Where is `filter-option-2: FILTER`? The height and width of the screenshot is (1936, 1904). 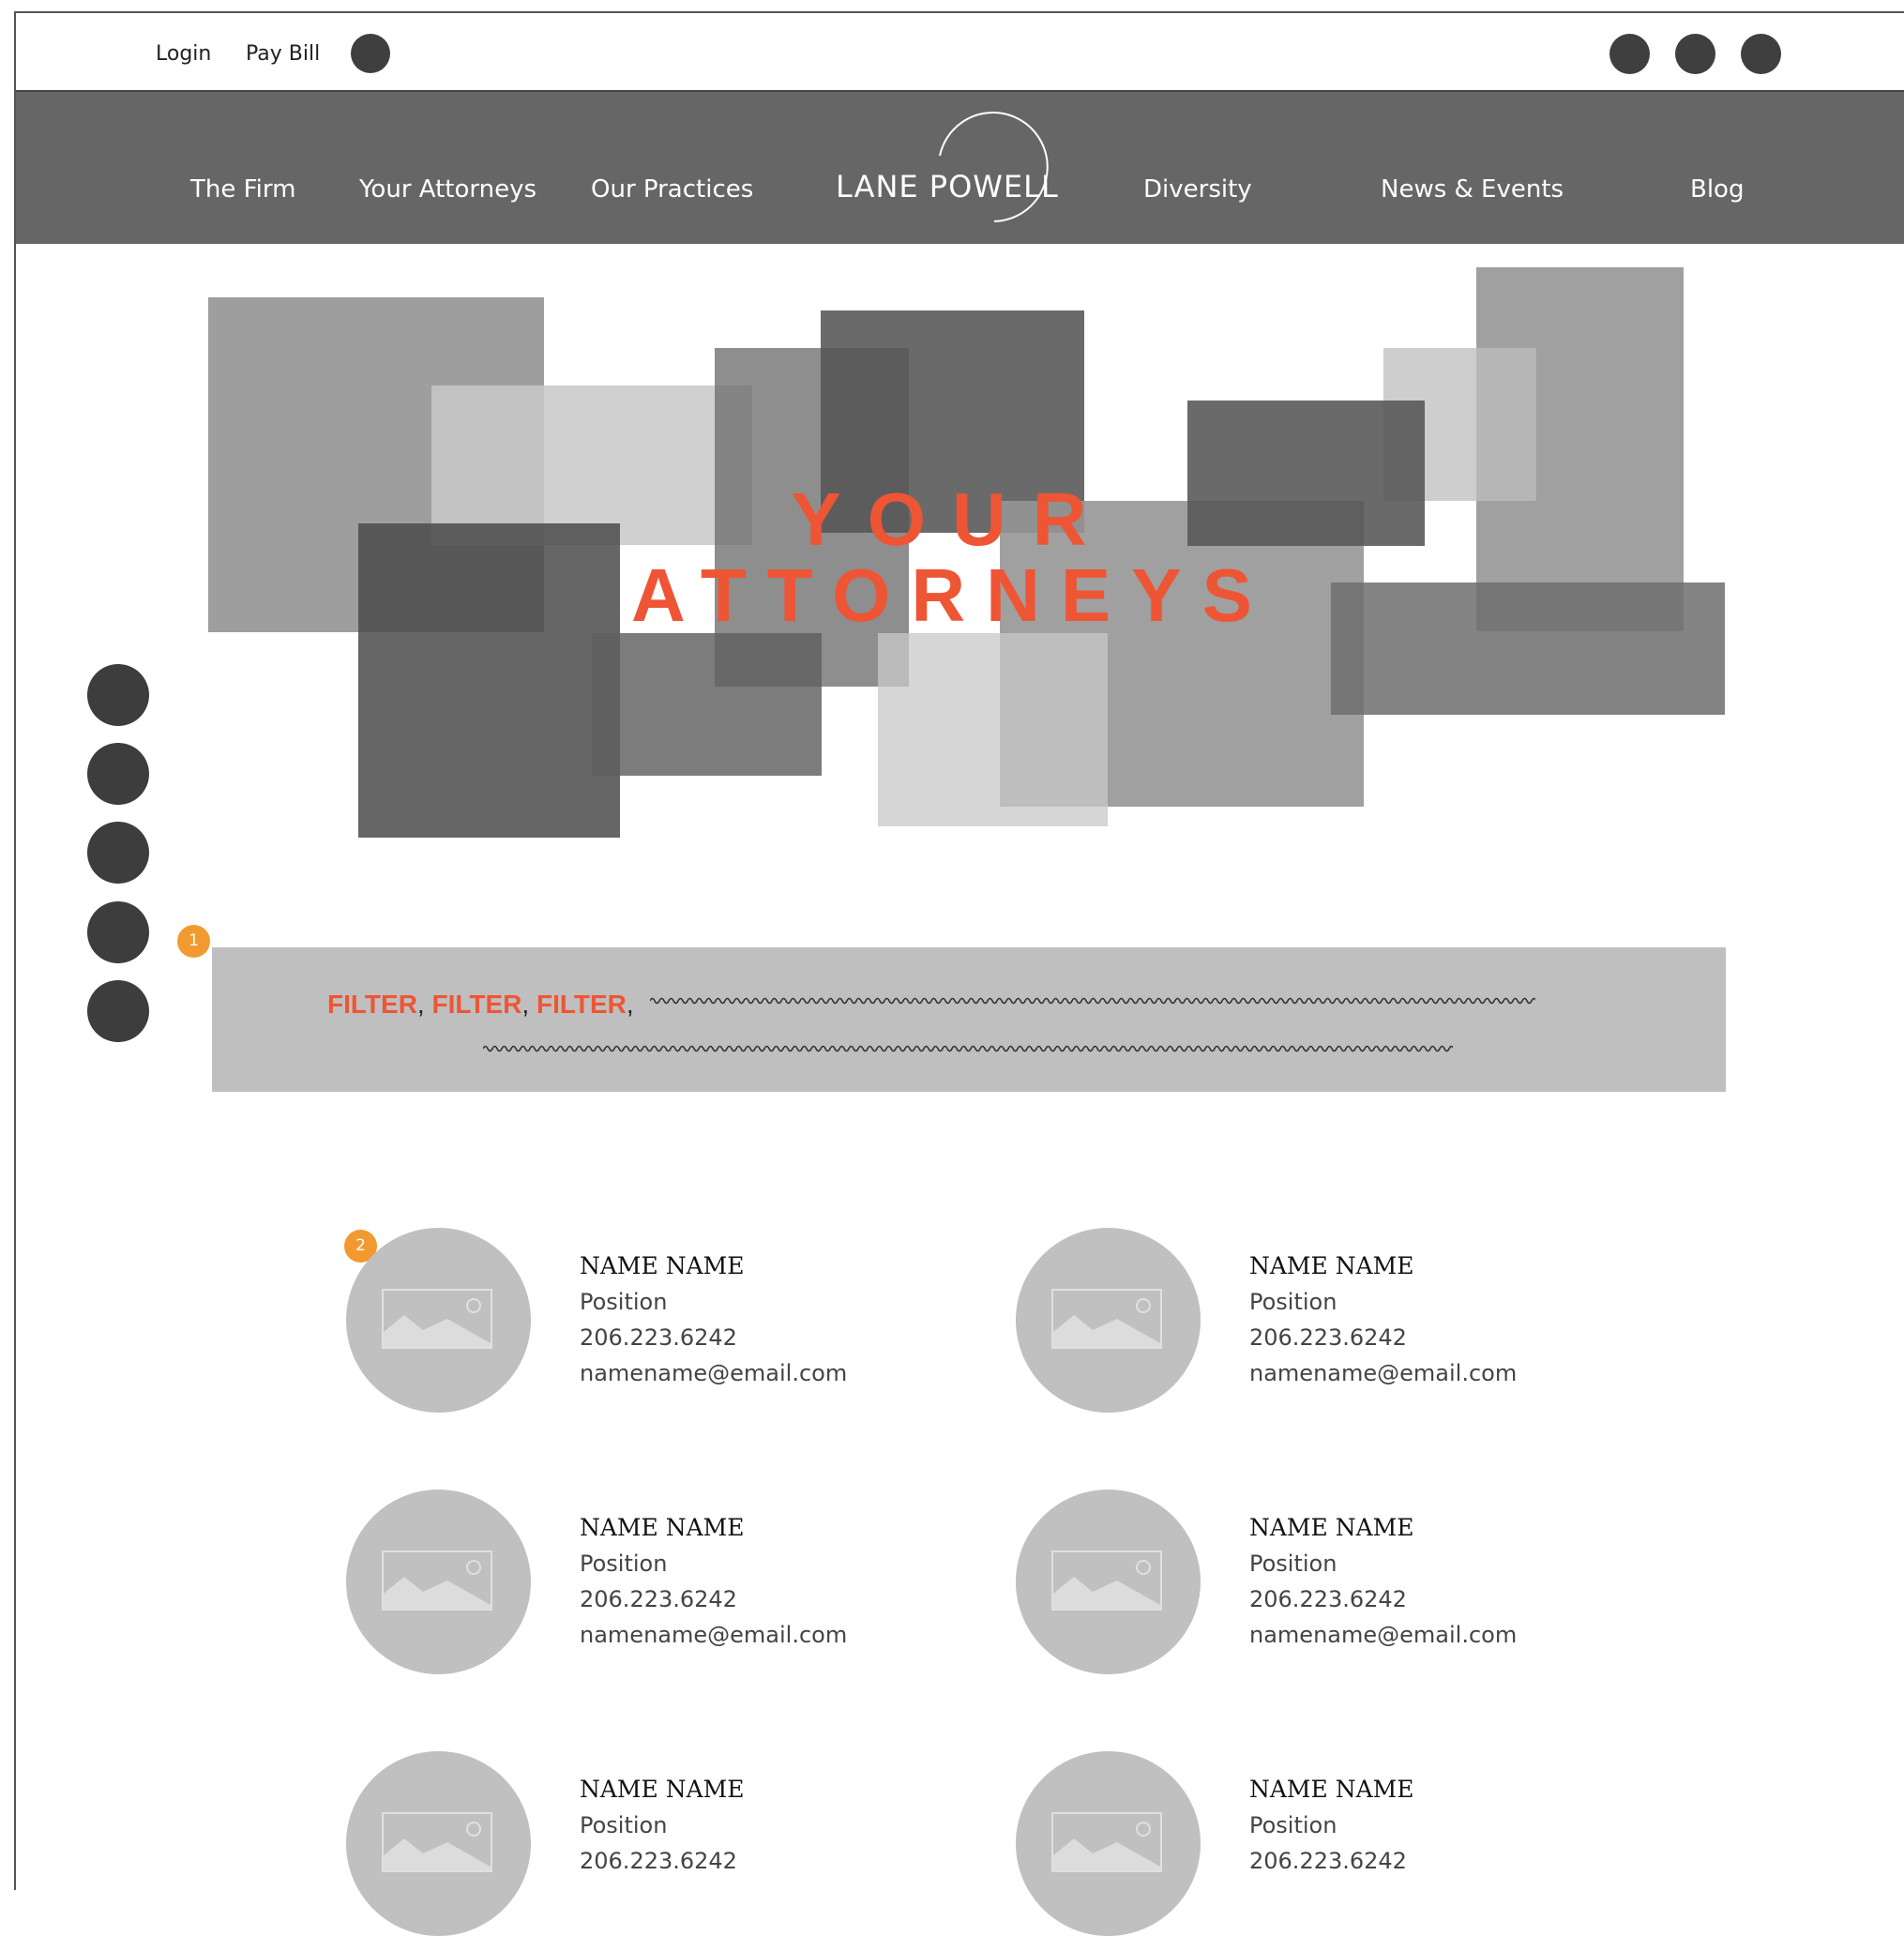 filter-option-2: FILTER is located at coordinates (476, 1004).